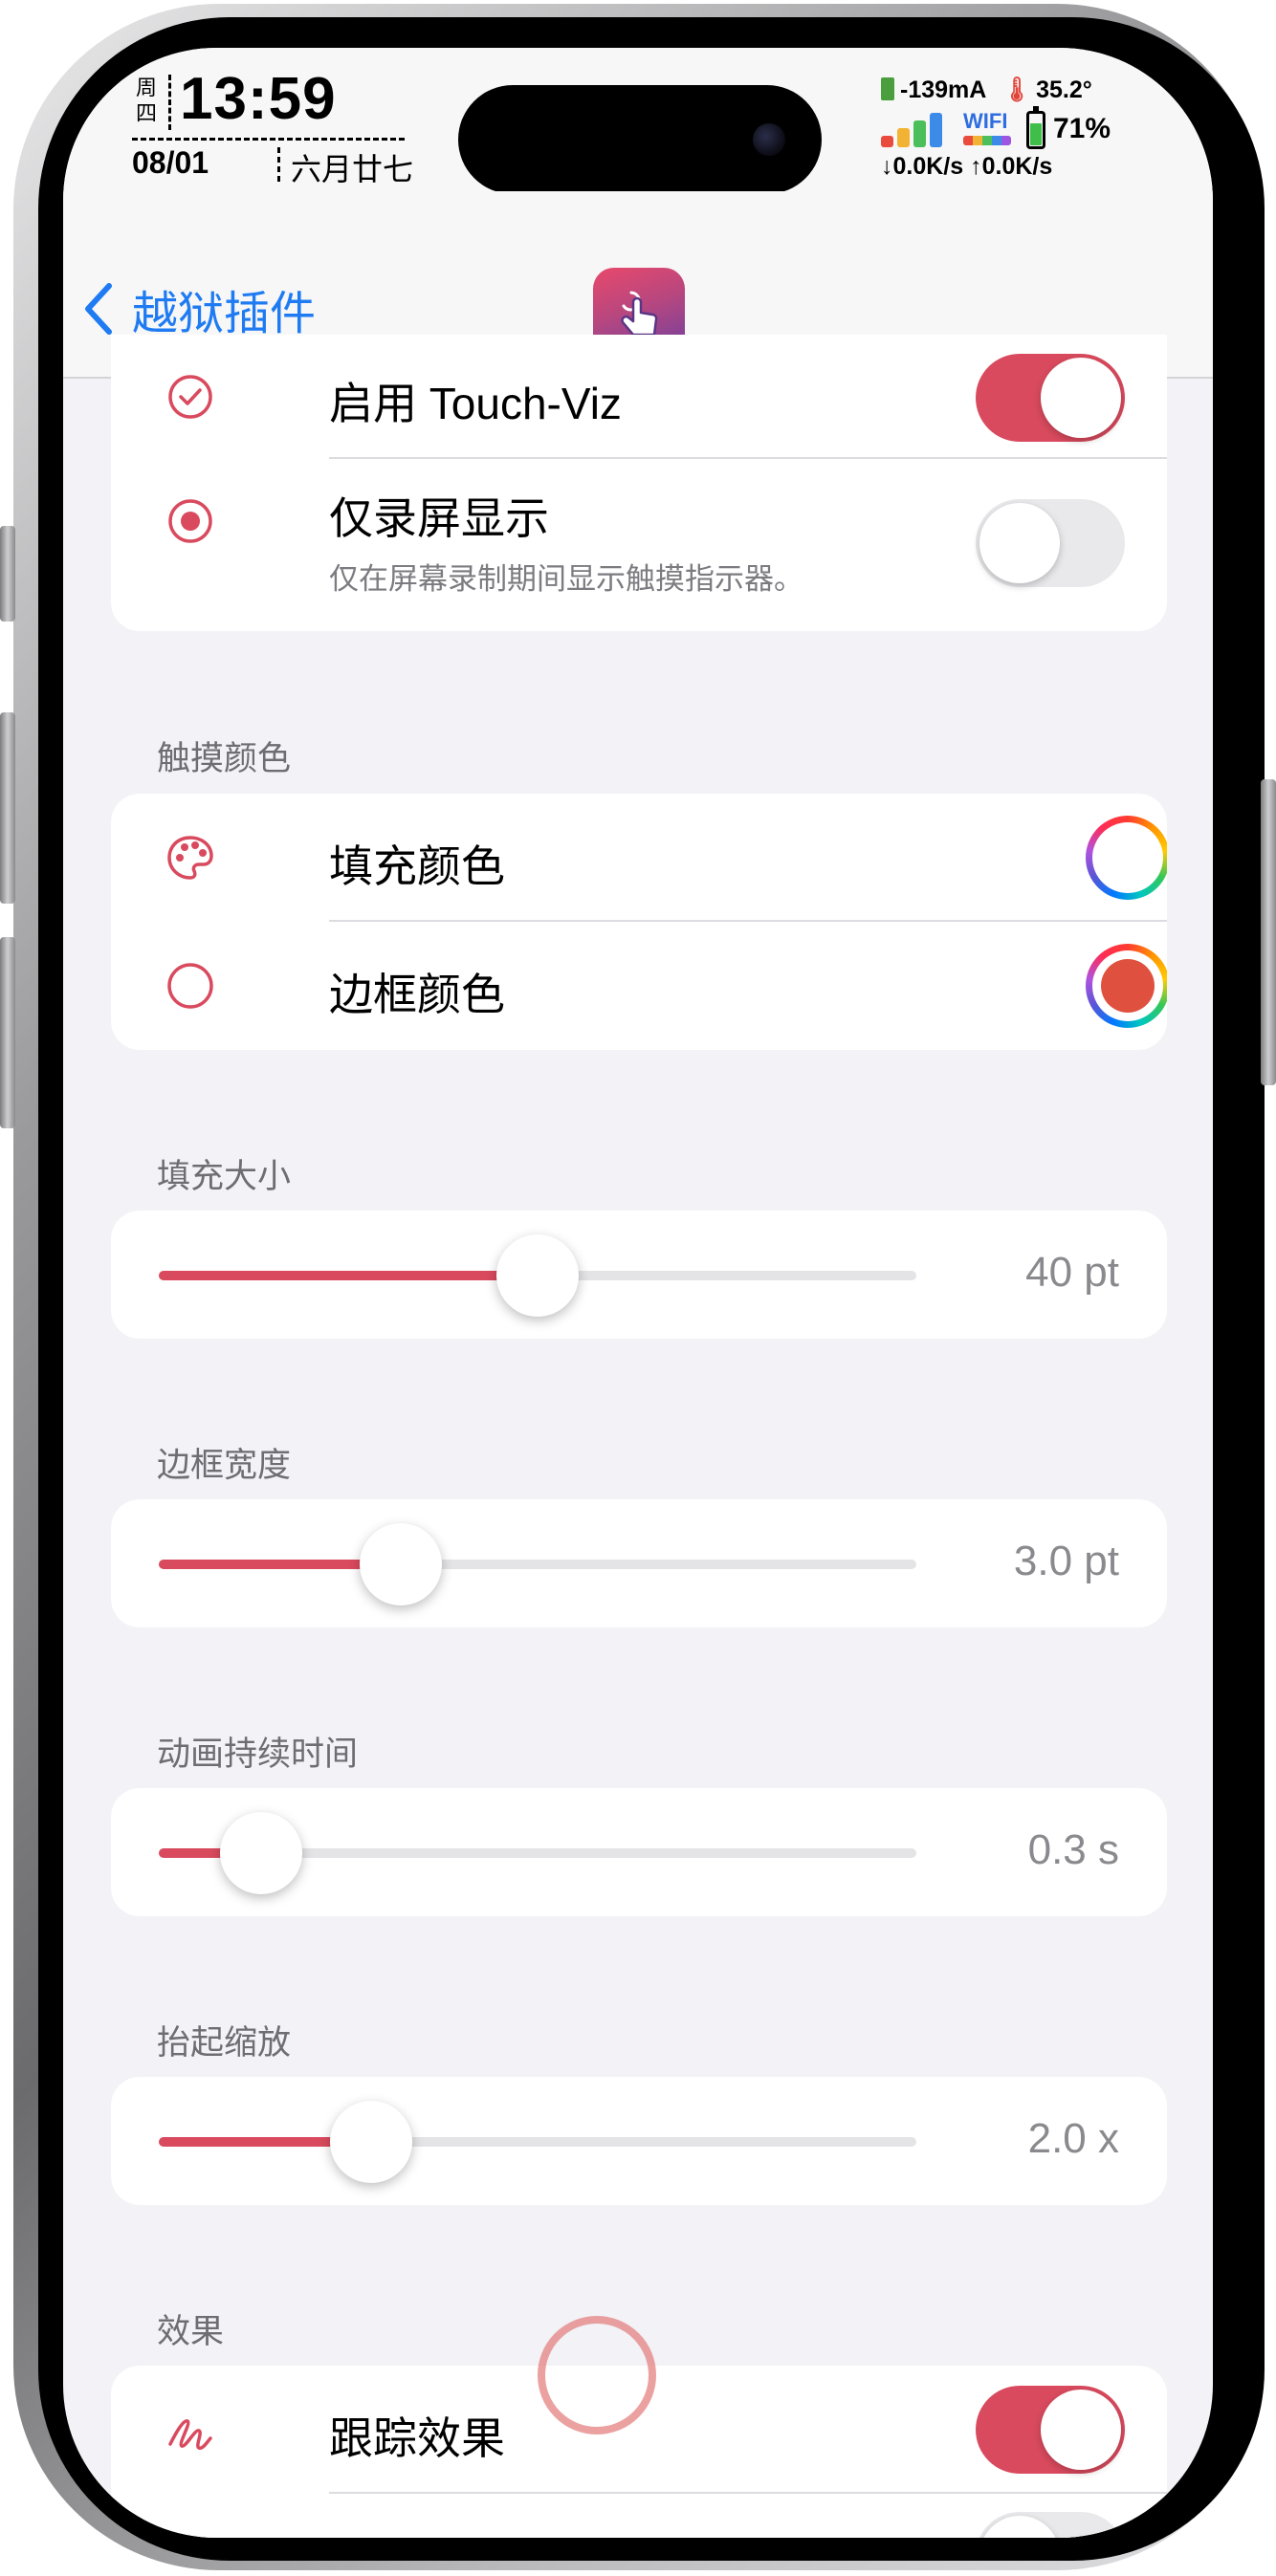  I want to click on lift-scale-header: 抬起缩放, so click(224, 2043).